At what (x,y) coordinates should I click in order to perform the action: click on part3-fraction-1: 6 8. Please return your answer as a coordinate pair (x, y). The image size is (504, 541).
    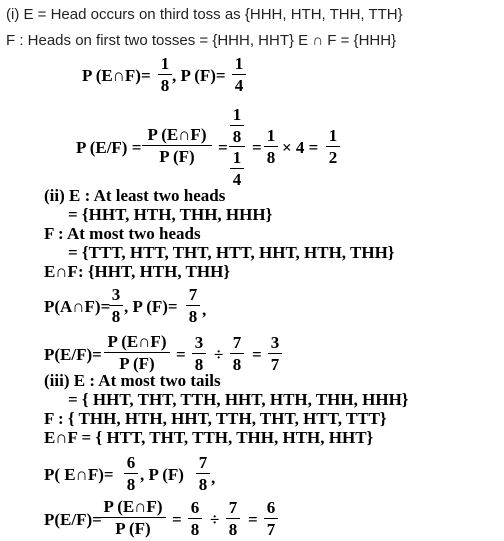
    Looking at the image, I should click on (195, 518).